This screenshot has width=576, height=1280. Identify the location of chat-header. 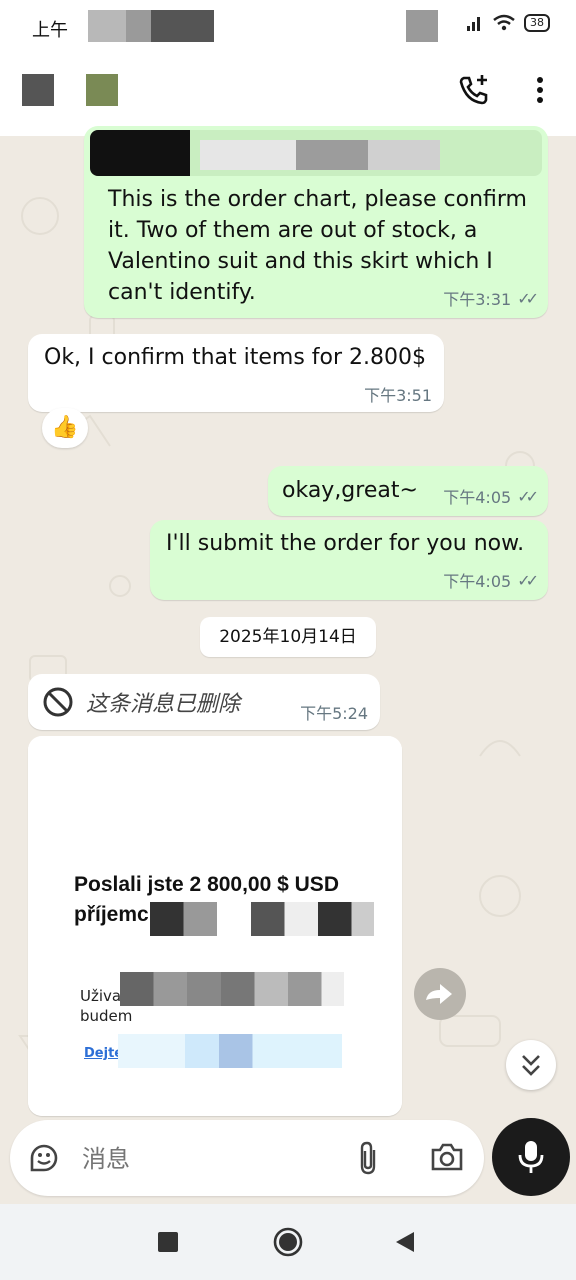
(288, 96).